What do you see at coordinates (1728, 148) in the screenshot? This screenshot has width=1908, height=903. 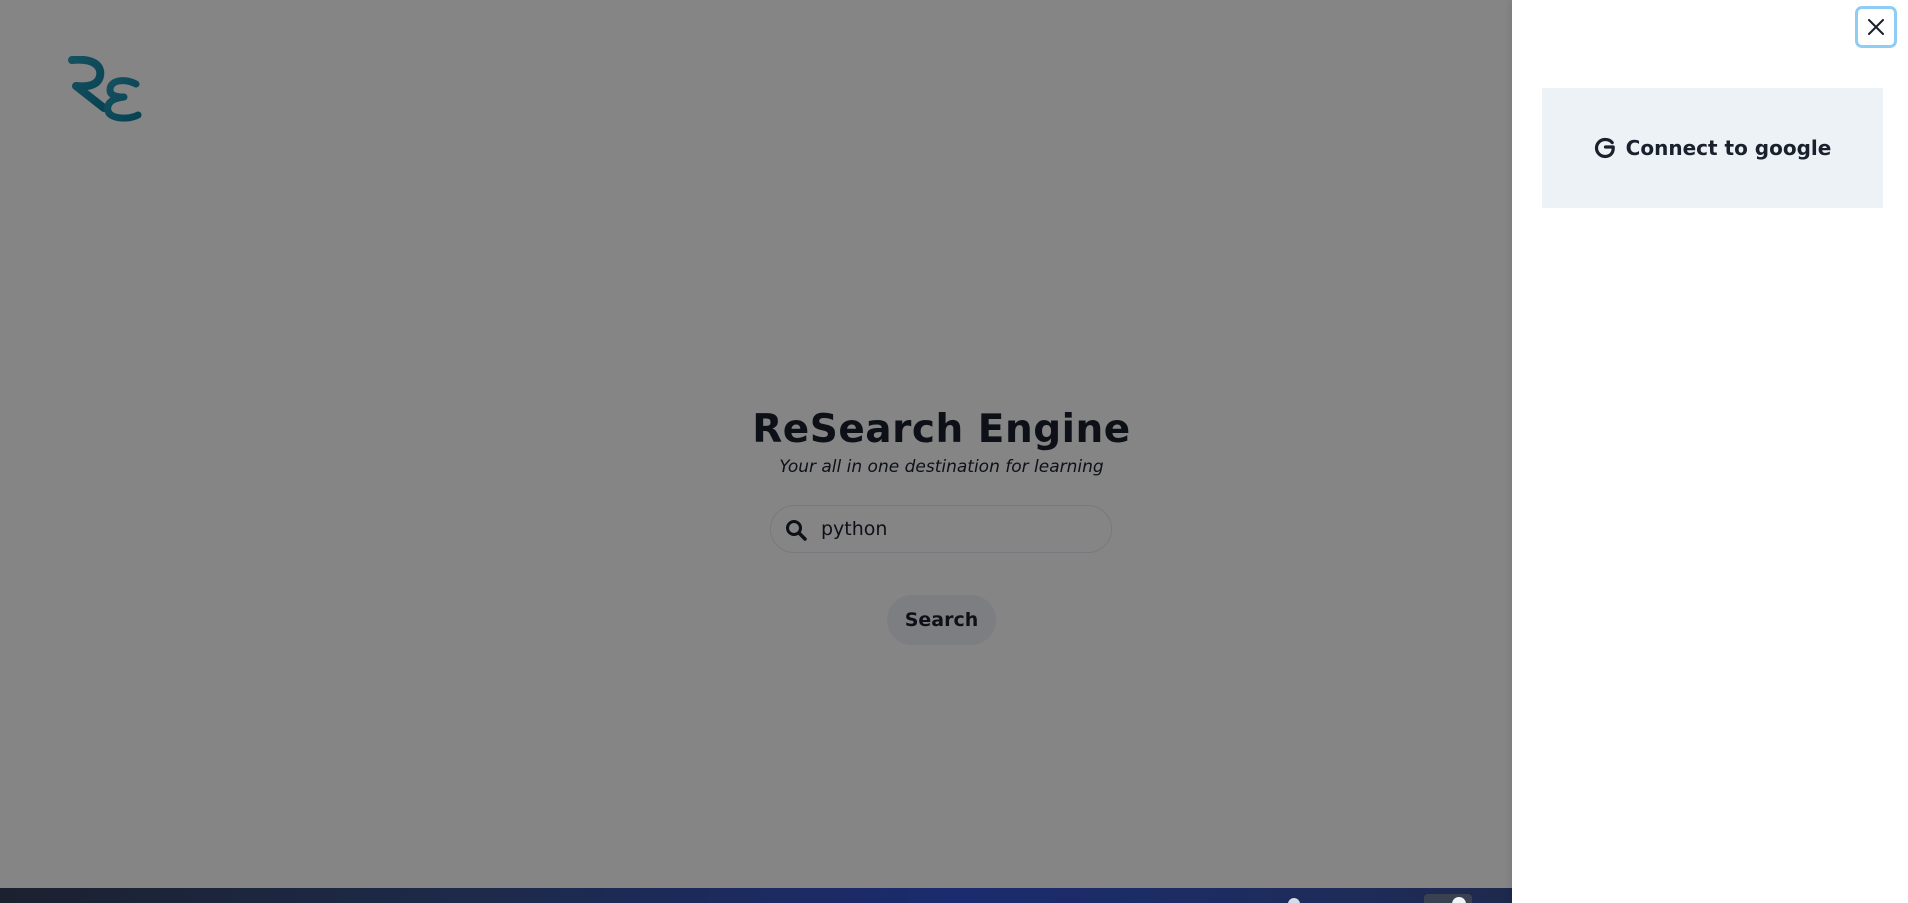 I see `connect-google-label: Connect to google` at bounding box center [1728, 148].